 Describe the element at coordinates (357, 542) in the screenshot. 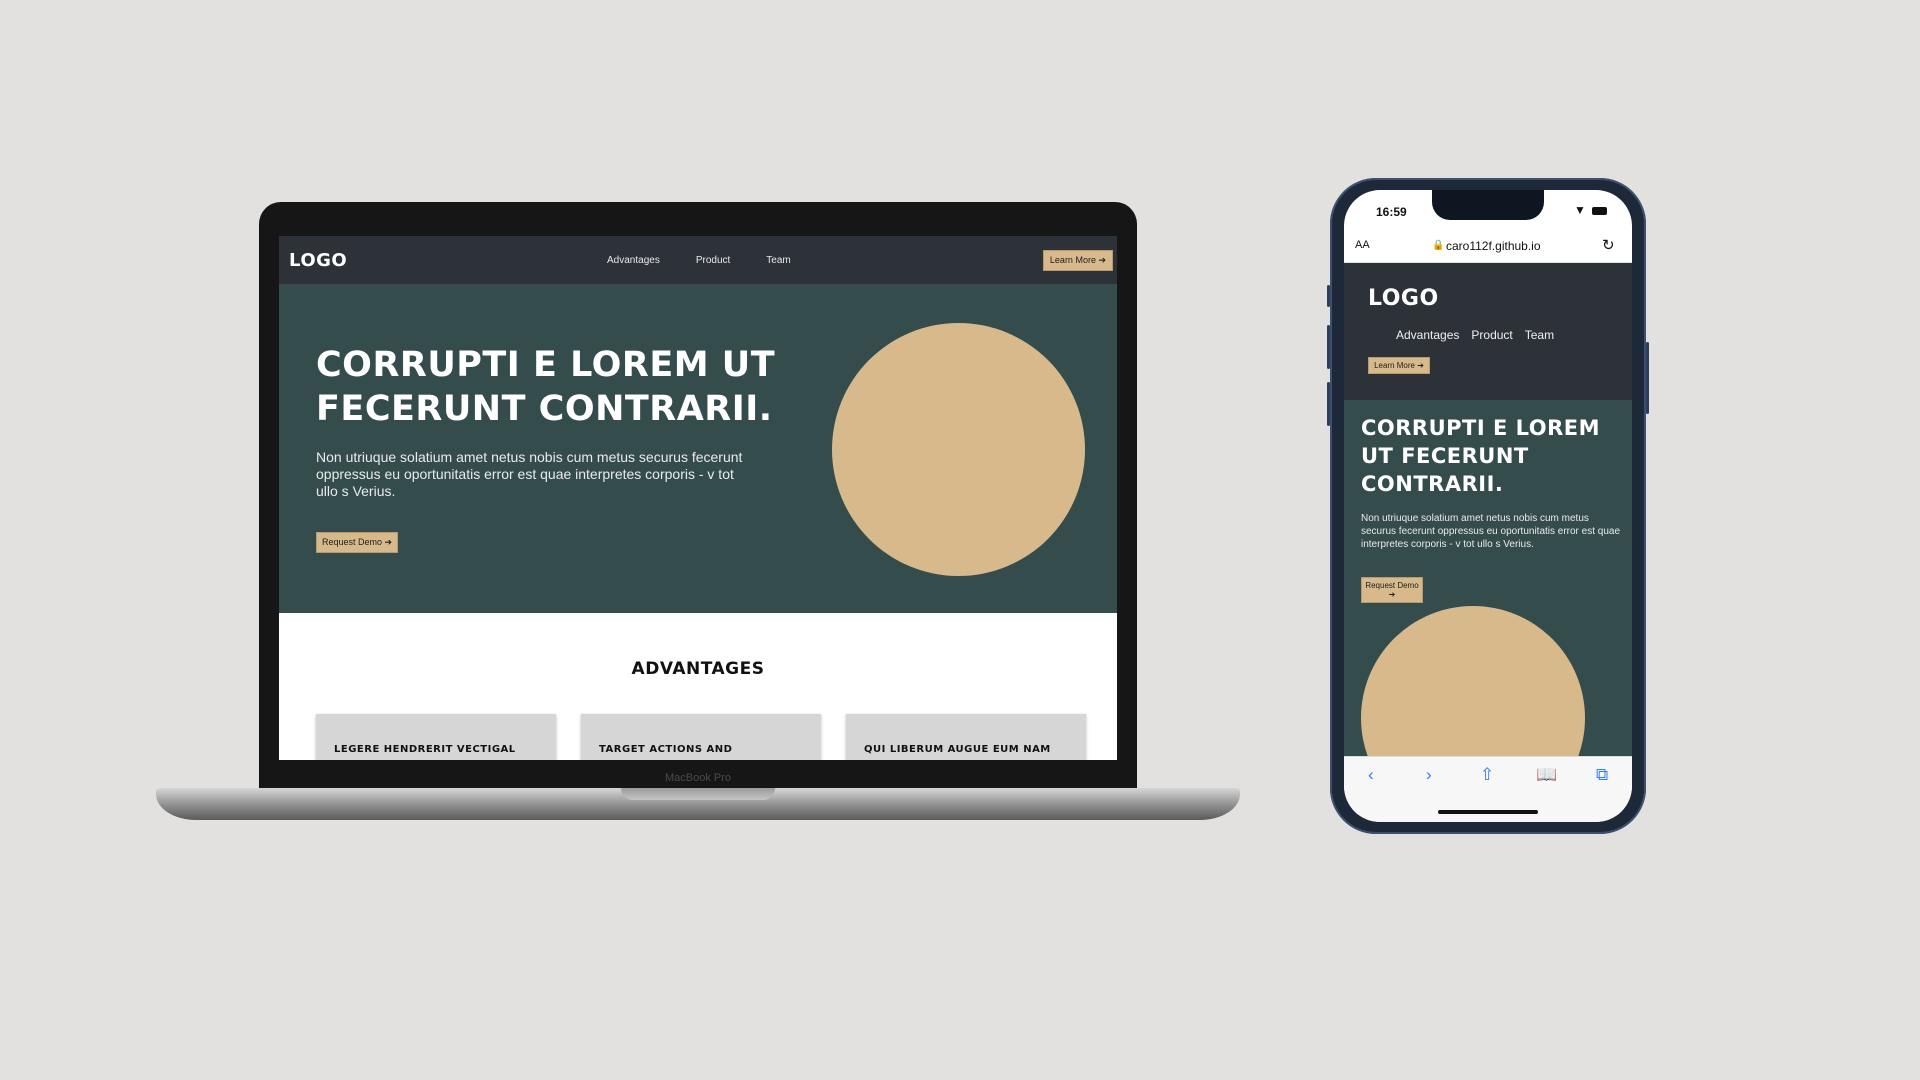

I see `desktop-request-demo-button: Request Demo ➔` at that location.